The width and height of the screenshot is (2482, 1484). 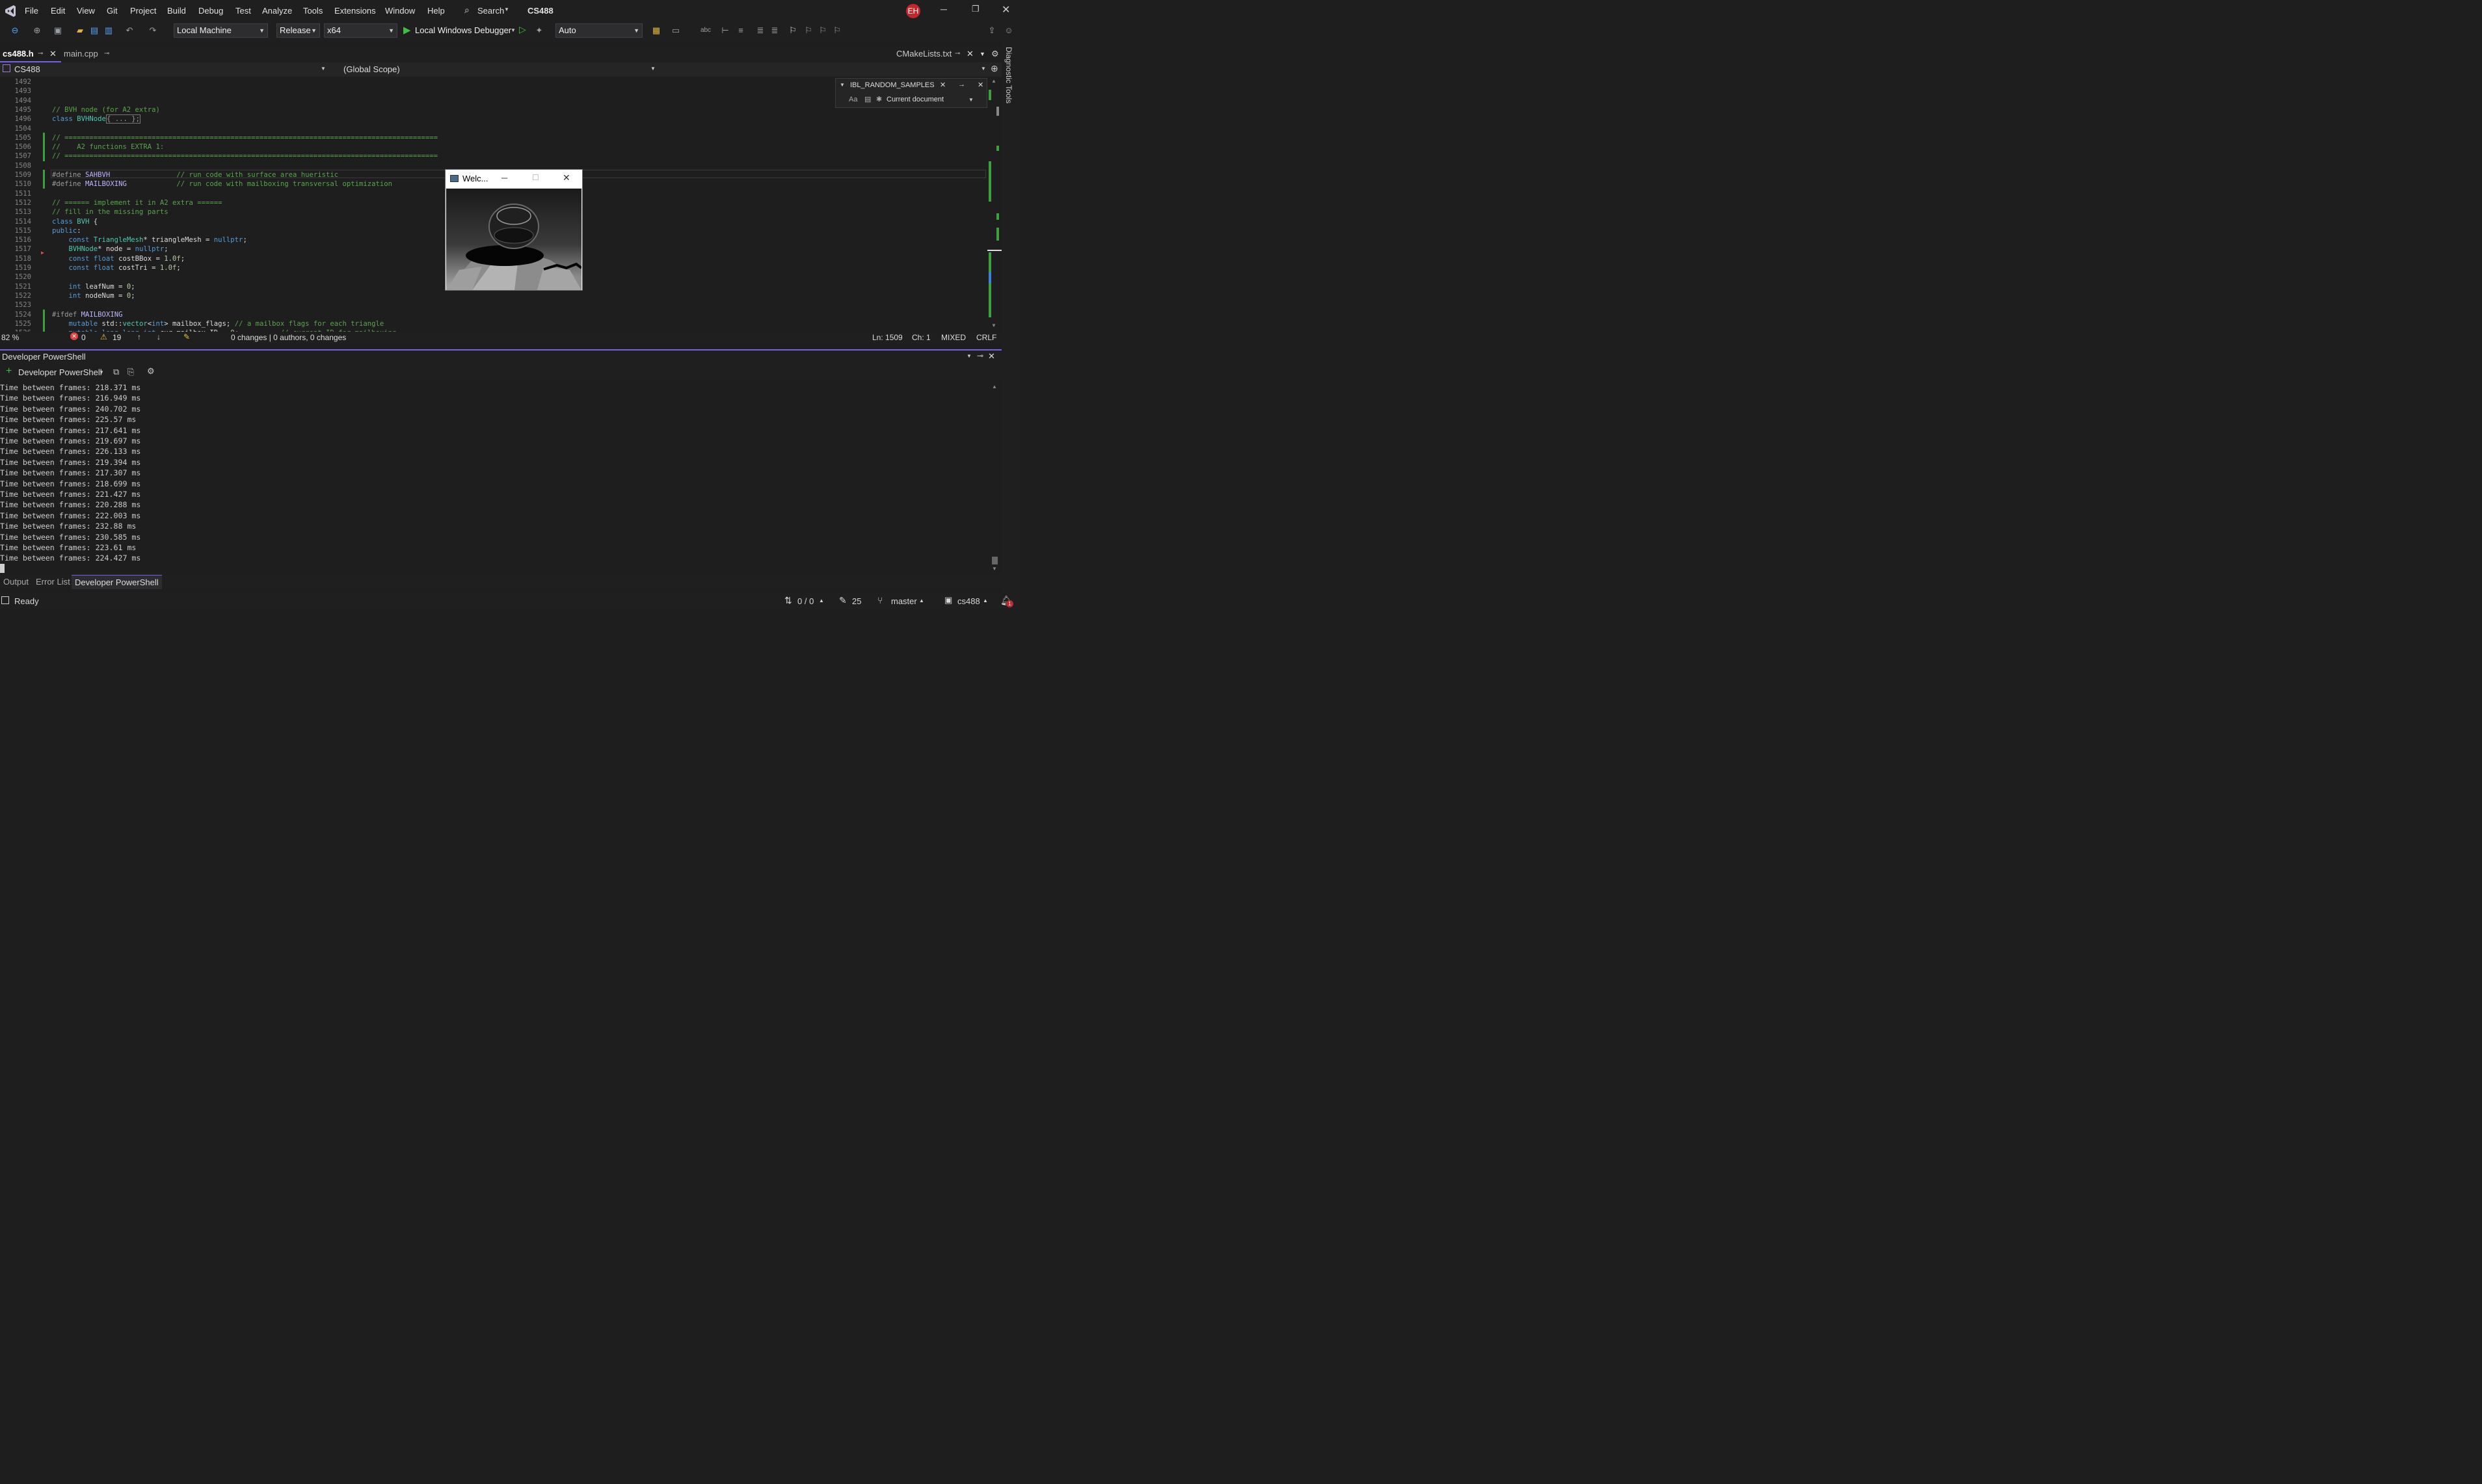 I want to click on menu-extensions: Extensions, so click(x=355, y=11).